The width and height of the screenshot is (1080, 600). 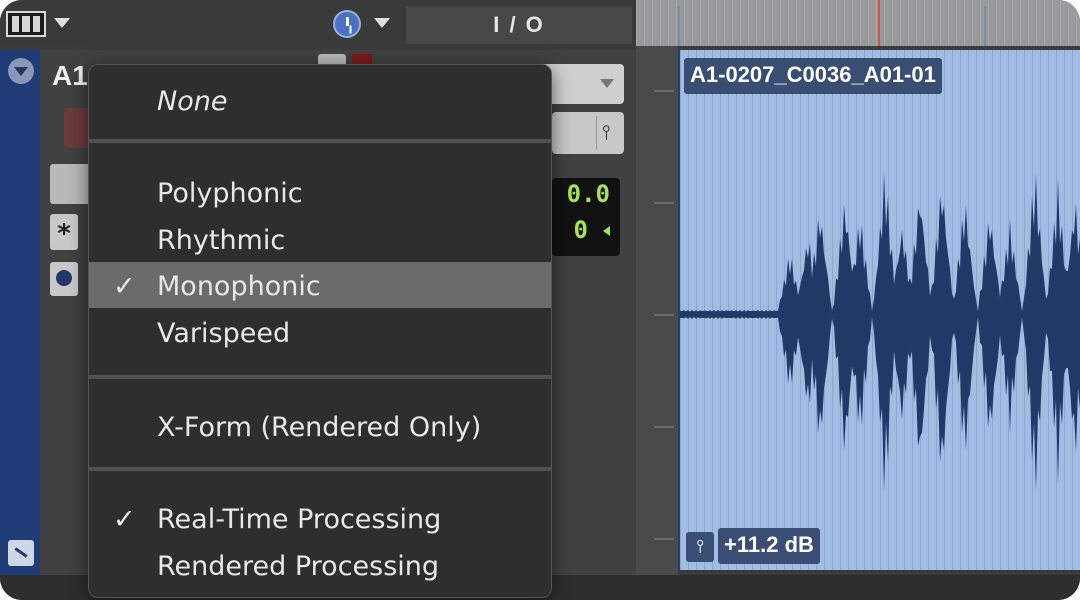 What do you see at coordinates (70, 76) in the screenshot?
I see `track-name: A1` at bounding box center [70, 76].